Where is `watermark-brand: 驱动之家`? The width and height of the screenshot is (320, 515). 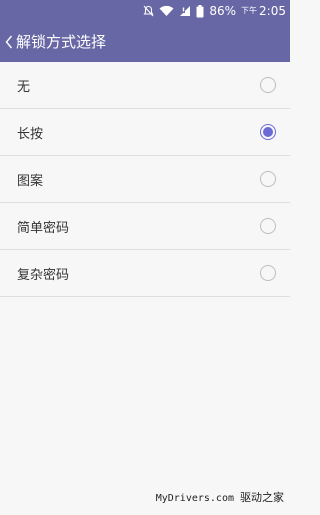 watermark-brand: 驱动之家 is located at coordinates (262, 497).